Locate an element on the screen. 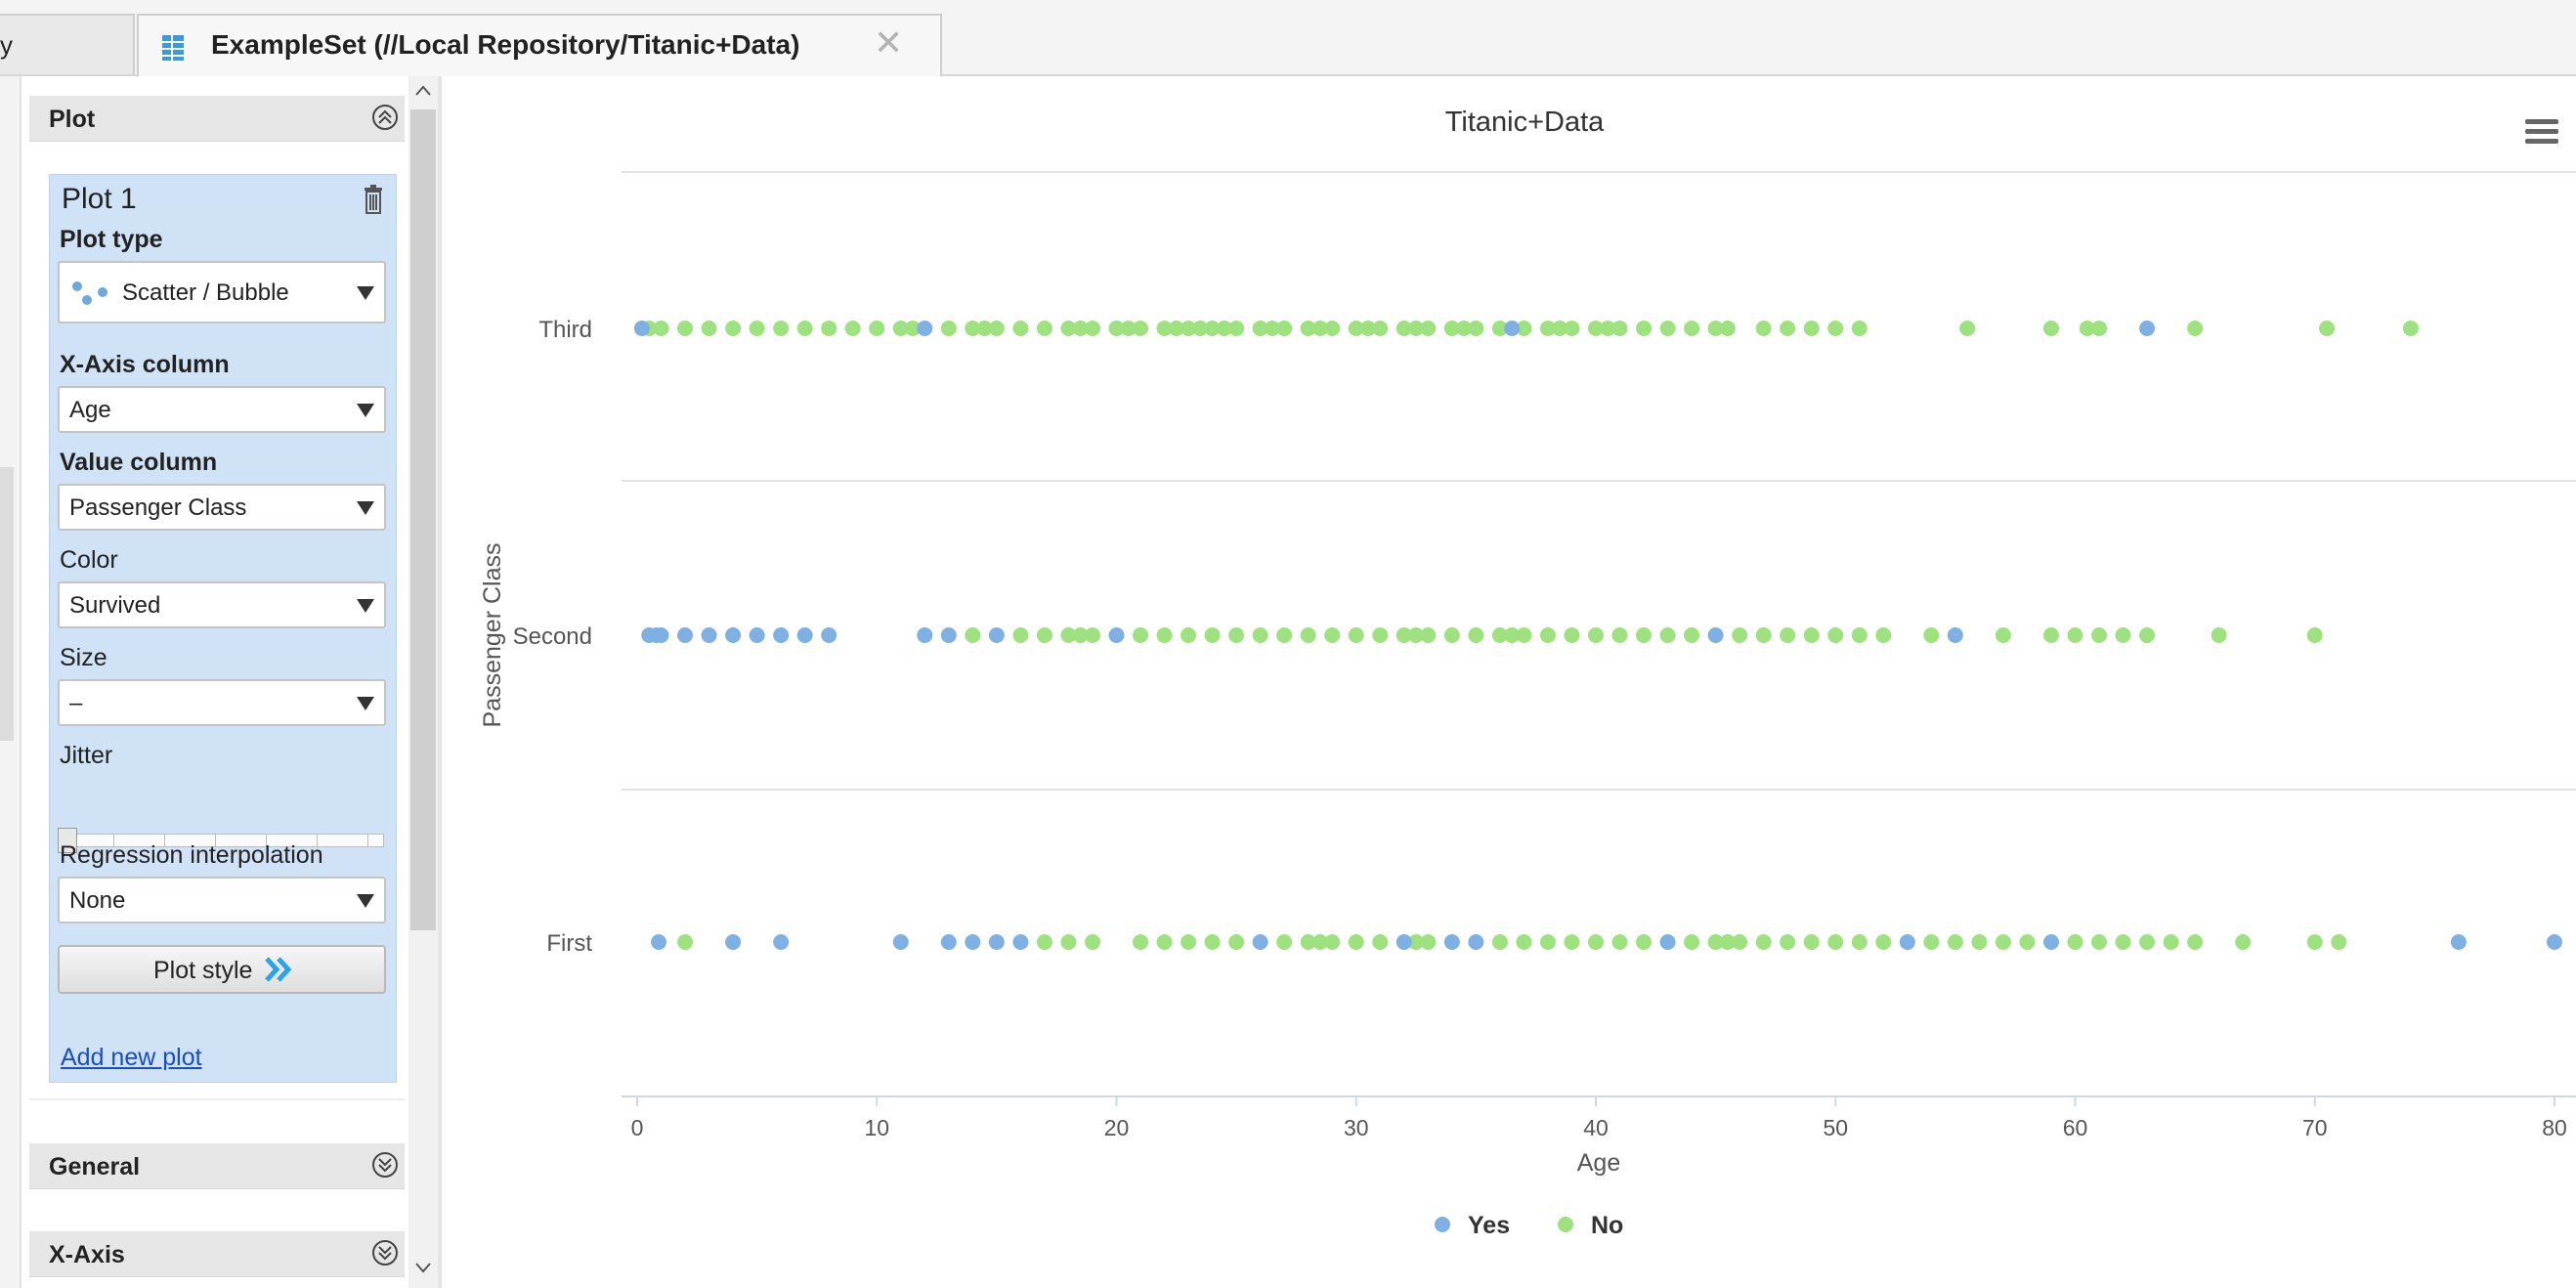  double-chevron-right-icon is located at coordinates (278, 970).